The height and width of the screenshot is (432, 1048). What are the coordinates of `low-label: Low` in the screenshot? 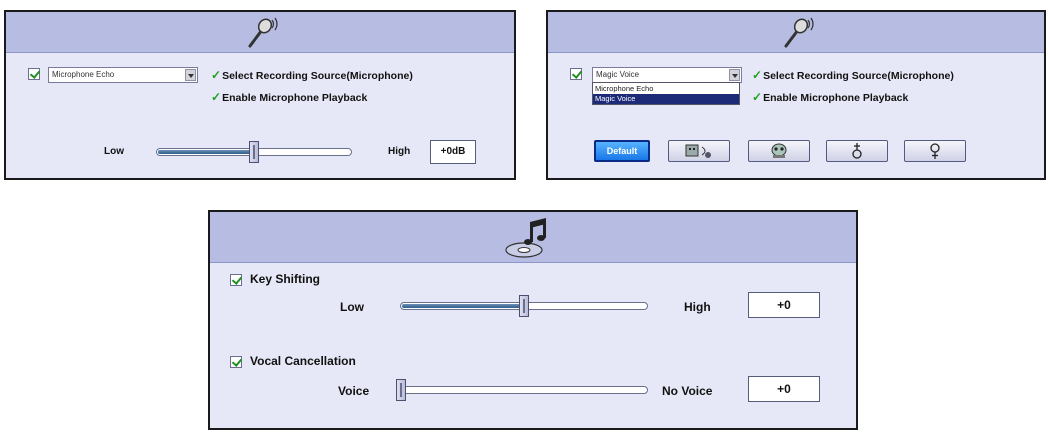 It's located at (114, 151).